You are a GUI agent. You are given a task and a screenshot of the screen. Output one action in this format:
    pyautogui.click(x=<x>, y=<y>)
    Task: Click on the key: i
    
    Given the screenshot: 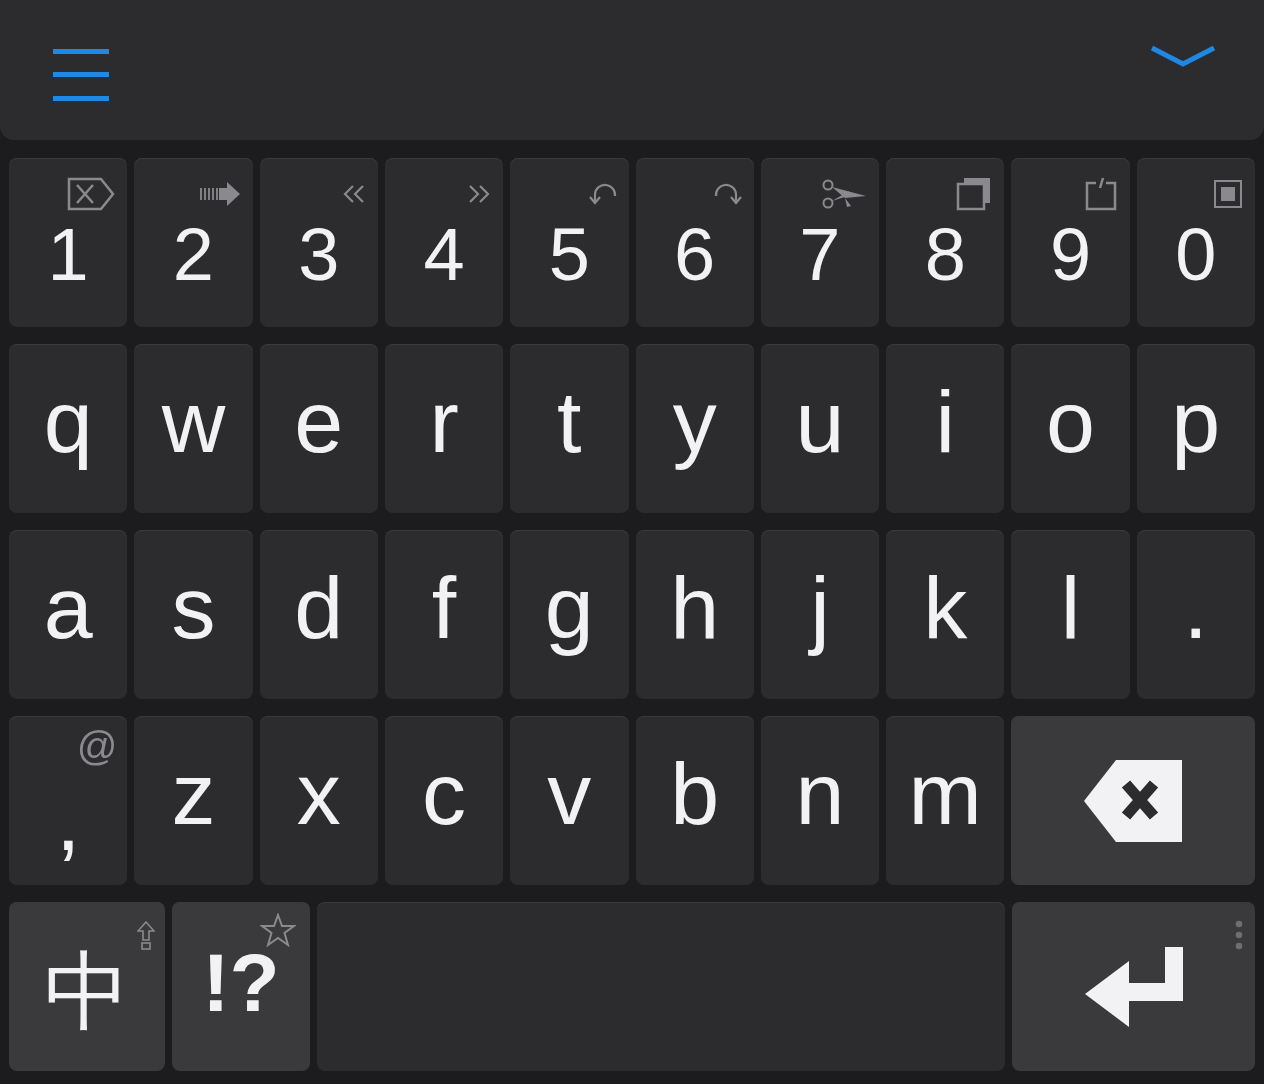 What is the action you would take?
    pyautogui.click(x=945, y=428)
    